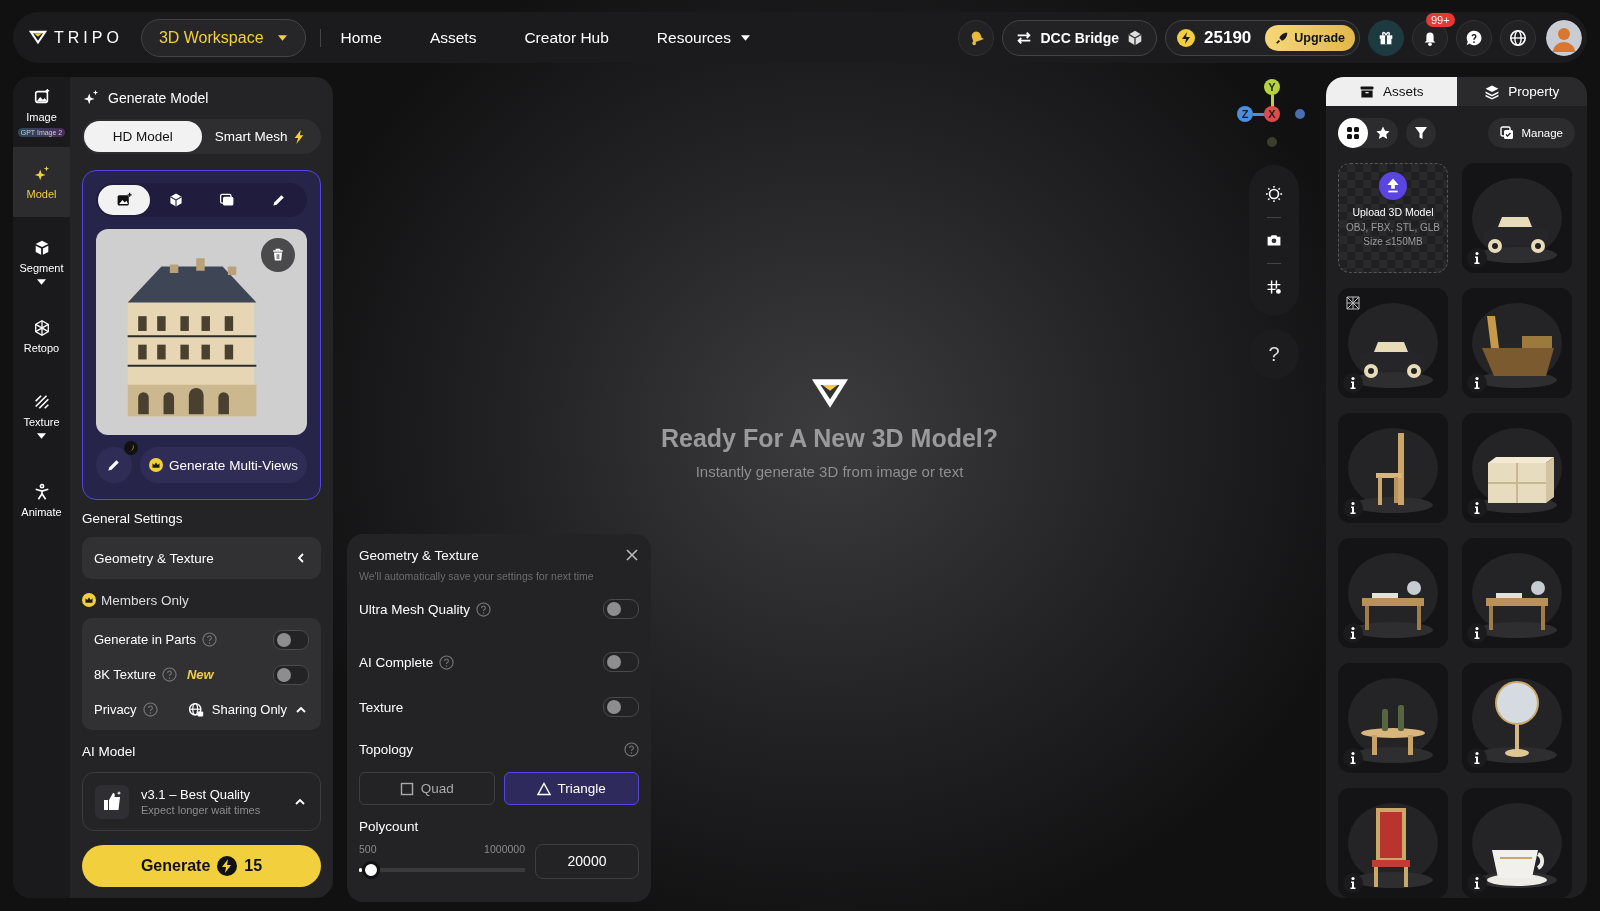 This screenshot has width=1600, height=911. Describe the element at coordinates (201, 801) in the screenshot. I see `model-dropdown: v3.1 – Best Quality Expect longer wait times` at that location.